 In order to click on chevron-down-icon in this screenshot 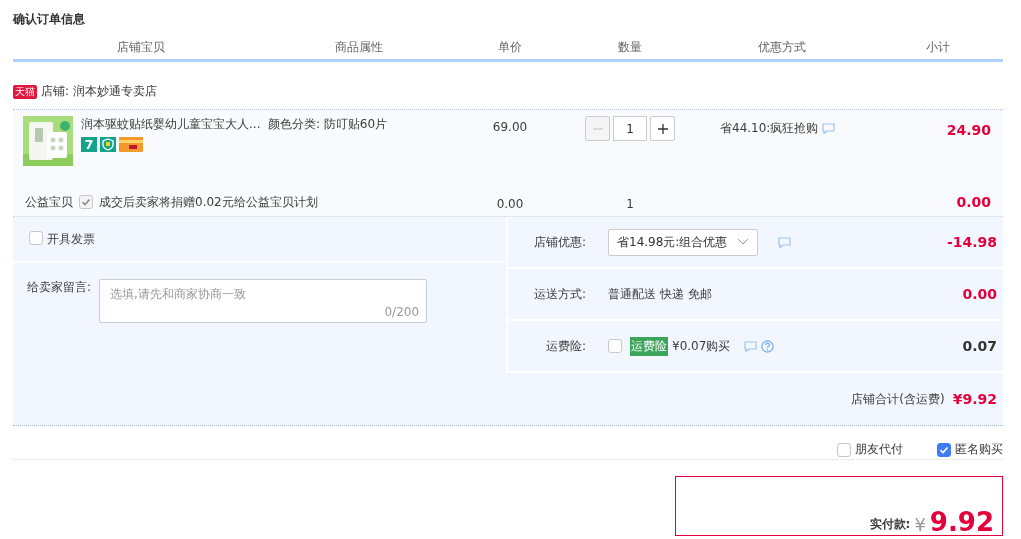, I will do `click(743, 242)`.